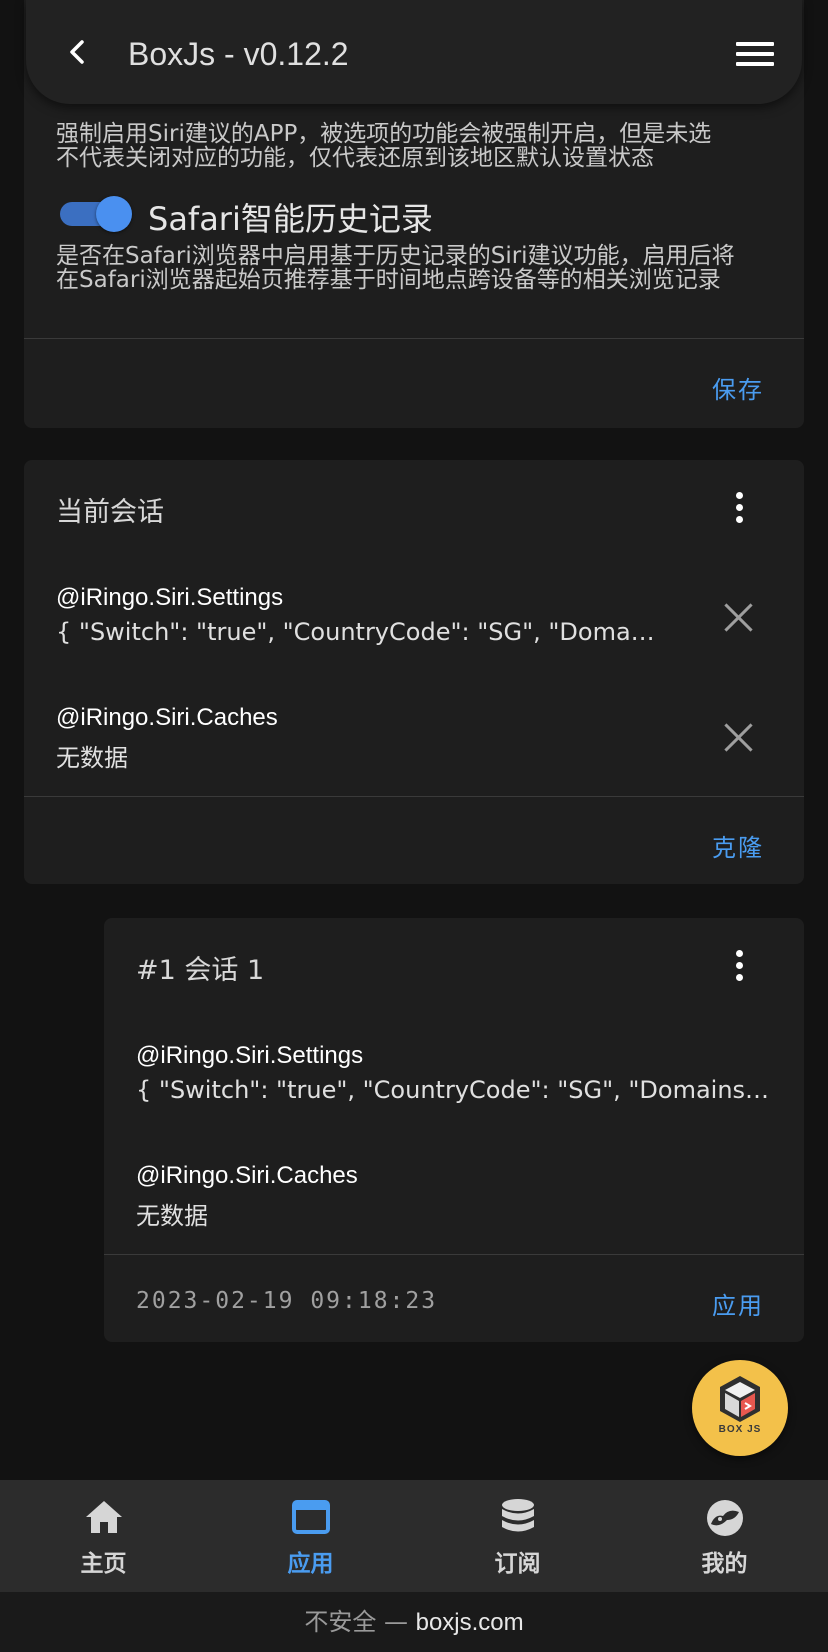 The image size is (828, 1652). I want to click on safari-history-description-line2: 在Safari浏览器起始页推荐基于时间地点跨设备等的相关浏览记录, so click(388, 280).